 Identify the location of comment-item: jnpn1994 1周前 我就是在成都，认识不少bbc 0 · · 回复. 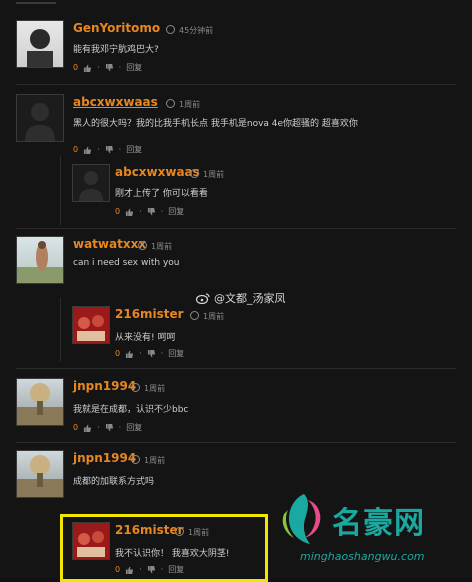
(236, 408).